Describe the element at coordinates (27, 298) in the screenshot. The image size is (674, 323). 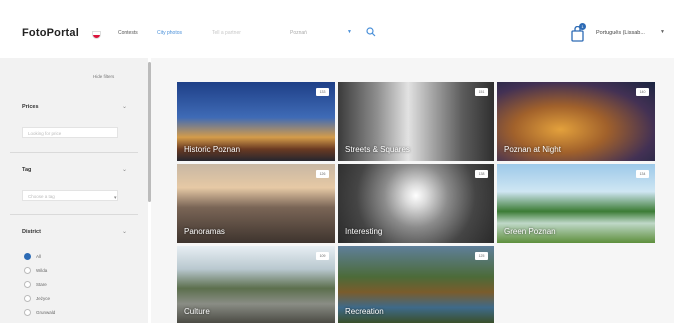
I see `district-radio-jezyce` at that location.